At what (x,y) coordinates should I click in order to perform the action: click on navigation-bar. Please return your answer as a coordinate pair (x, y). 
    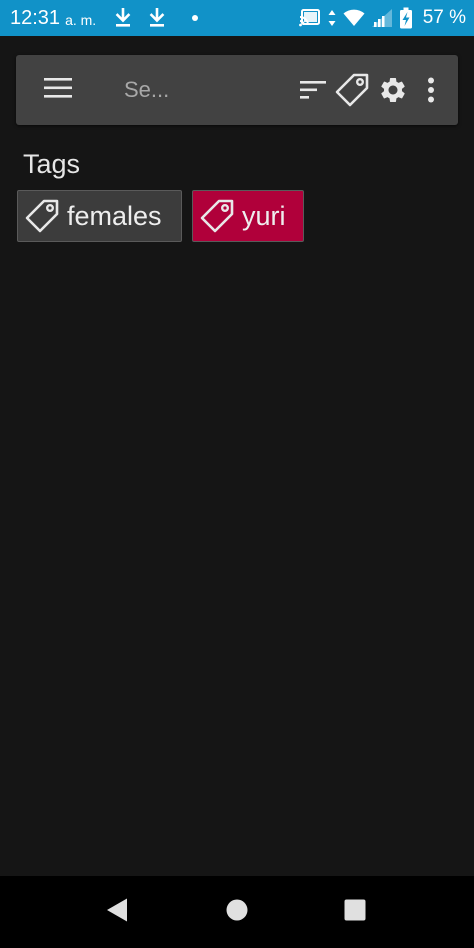
    Looking at the image, I should click on (237, 912).